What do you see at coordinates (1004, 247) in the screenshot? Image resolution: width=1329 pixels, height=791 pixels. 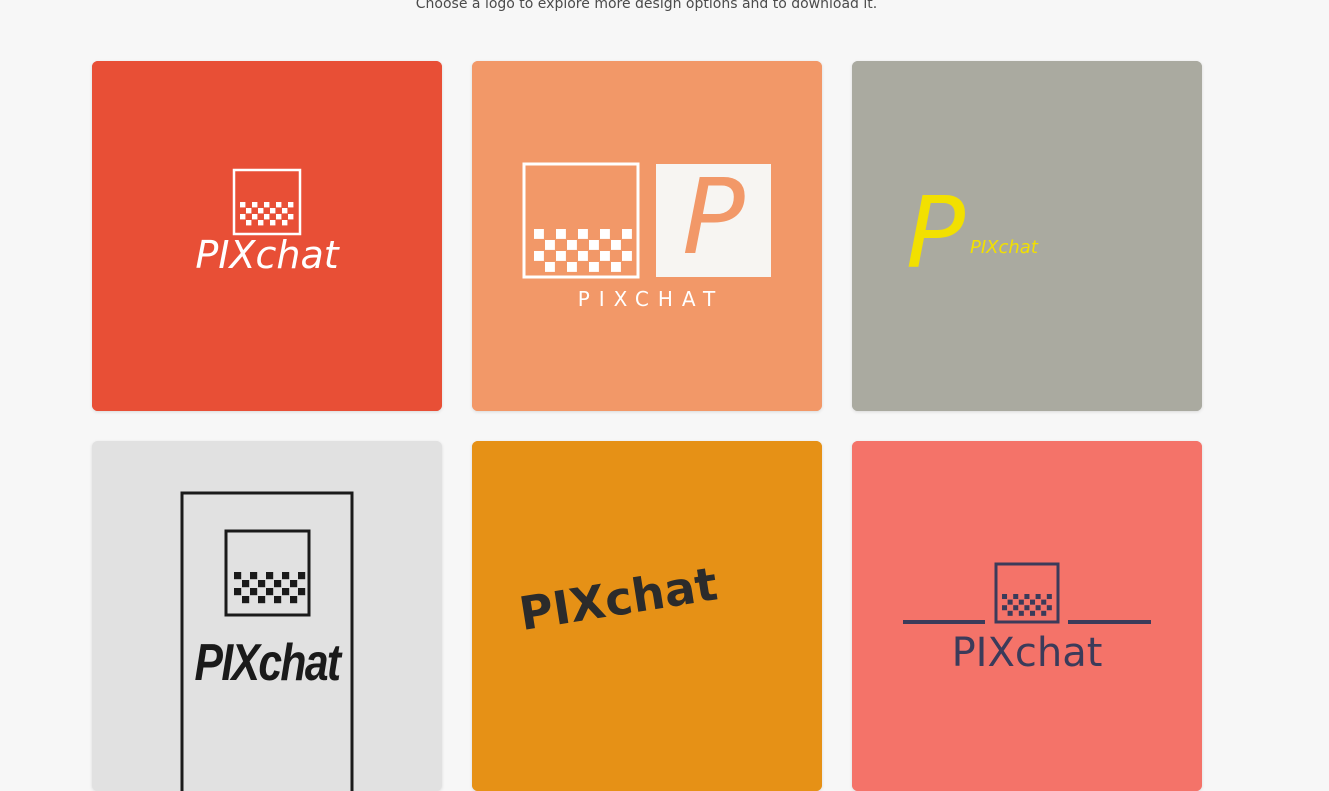 I see `logo-3-wordmark: PIXchat` at bounding box center [1004, 247].